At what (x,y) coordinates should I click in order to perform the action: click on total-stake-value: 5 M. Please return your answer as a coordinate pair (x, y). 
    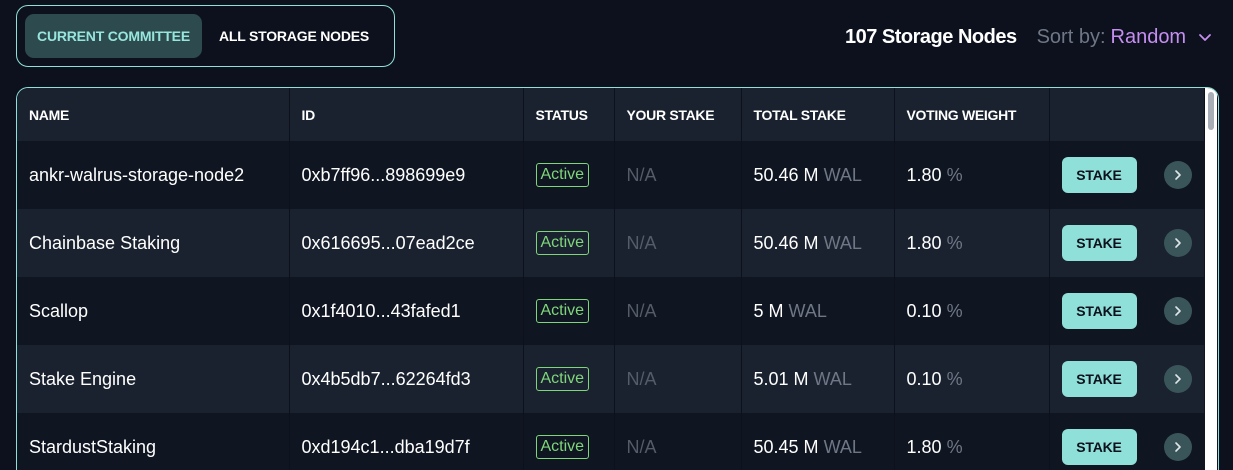
    Looking at the image, I should click on (768, 310).